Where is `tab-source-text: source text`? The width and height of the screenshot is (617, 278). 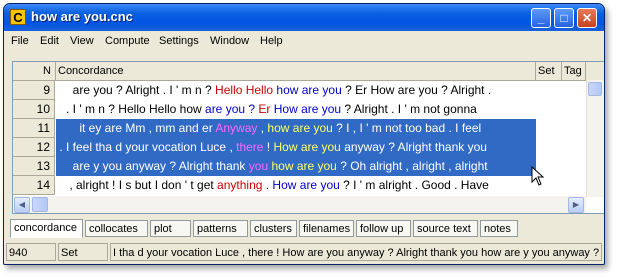 tab-source-text: source text is located at coordinates (445, 228).